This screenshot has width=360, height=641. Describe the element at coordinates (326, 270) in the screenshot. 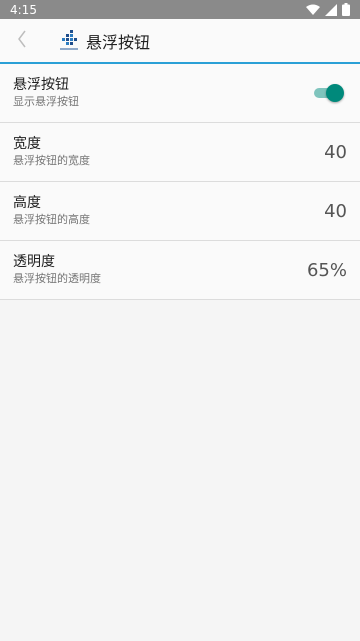

I see `opacity-value: 65%` at that location.